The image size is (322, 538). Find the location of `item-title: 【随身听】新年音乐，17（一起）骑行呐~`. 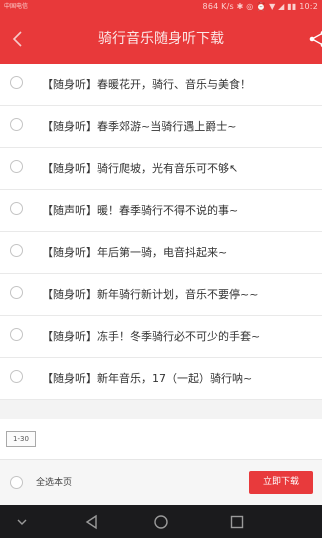

item-title: 【随身听】新年音乐，17（一起）骑行呐~ is located at coordinates (147, 378).